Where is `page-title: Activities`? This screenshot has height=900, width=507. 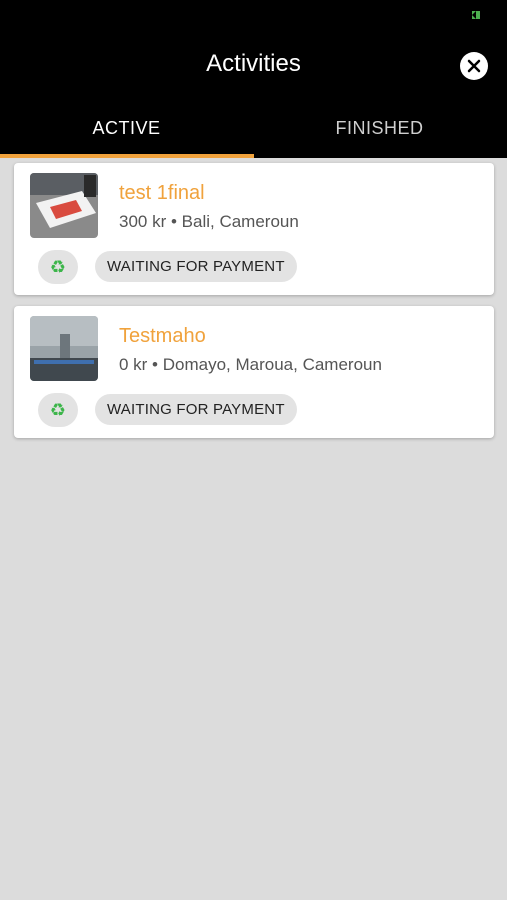
page-title: Activities is located at coordinates (253, 63).